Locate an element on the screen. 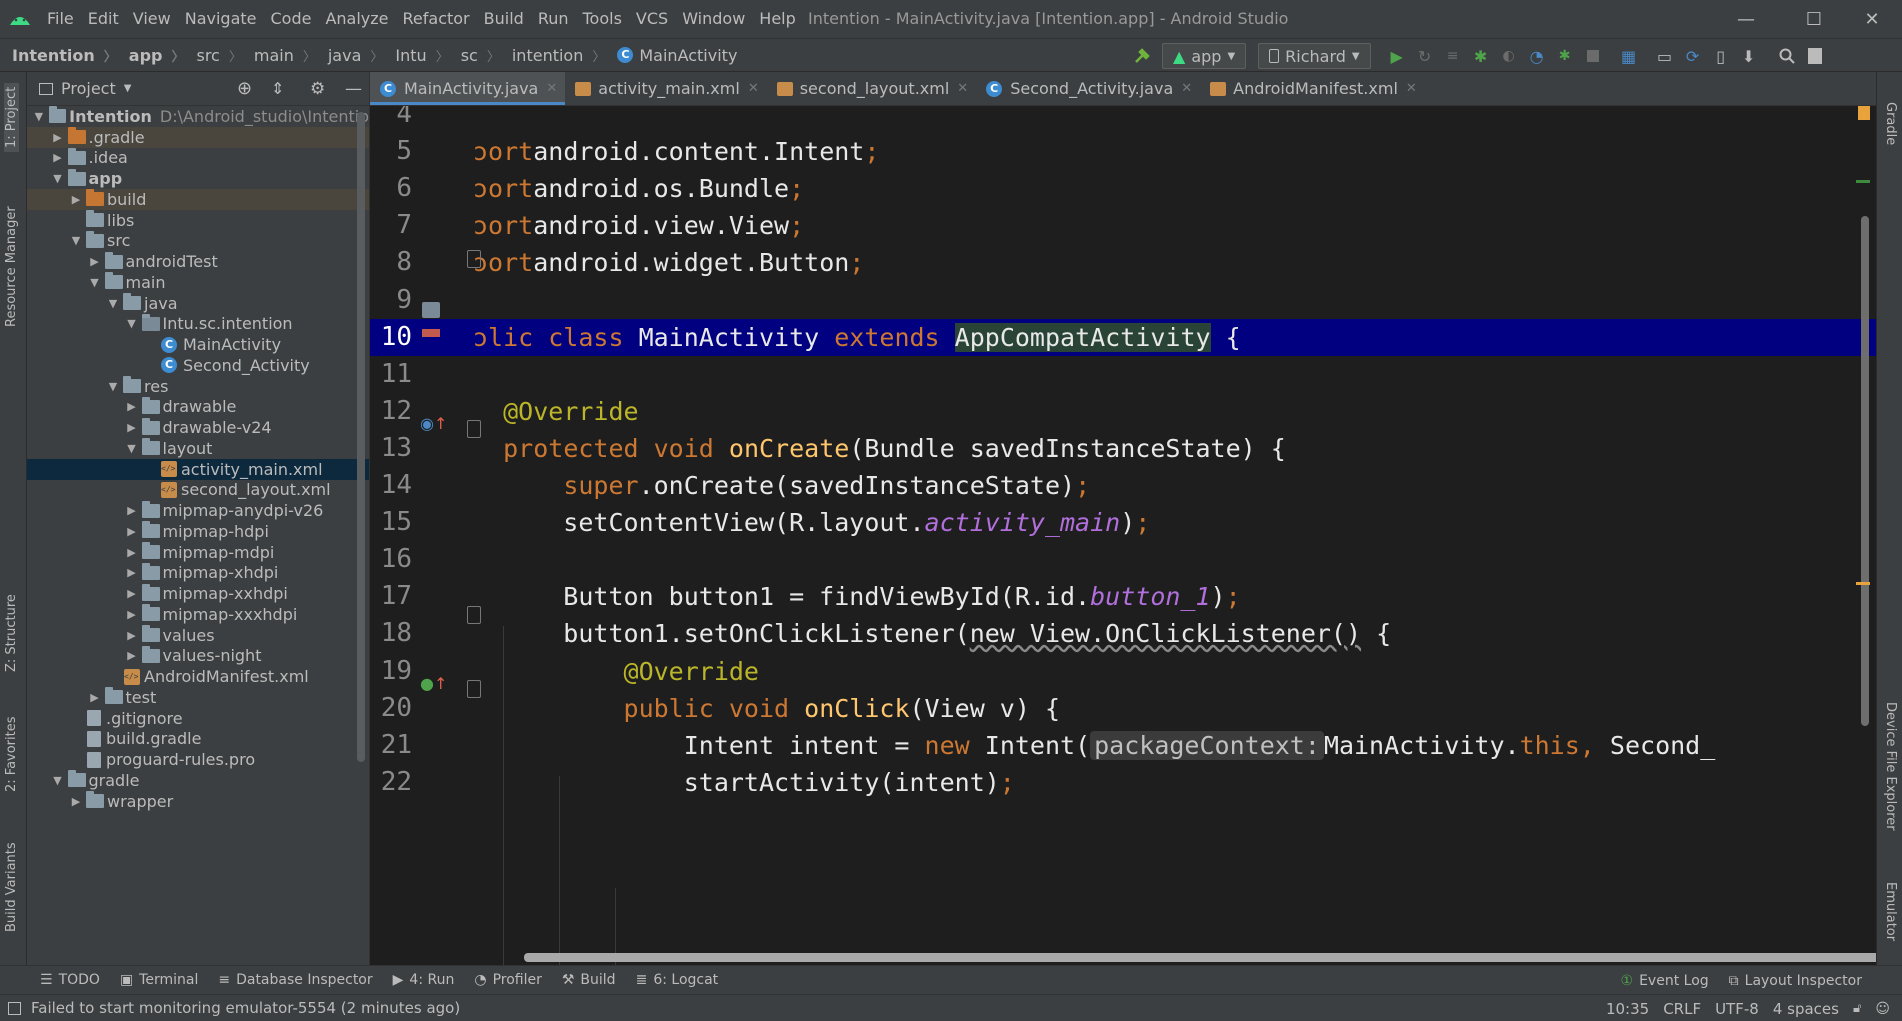 This screenshot has width=1902, height=1021. editor-tab: AndroidManifest.xml ✕ is located at coordinates (1312, 88).